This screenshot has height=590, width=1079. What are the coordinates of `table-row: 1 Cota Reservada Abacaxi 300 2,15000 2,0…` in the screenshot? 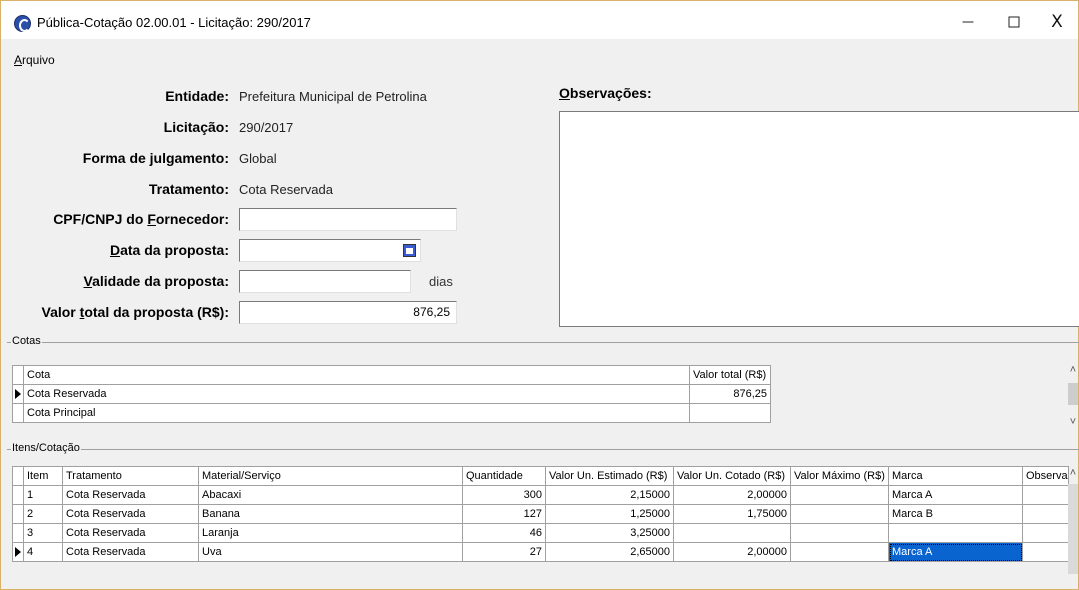 It's located at (540, 495).